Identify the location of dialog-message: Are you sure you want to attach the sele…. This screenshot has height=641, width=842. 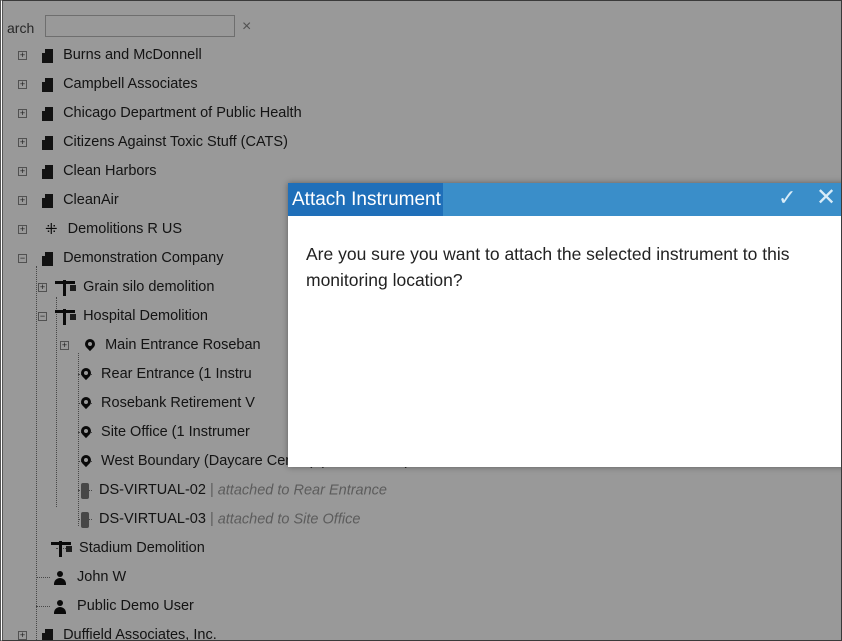
(548, 267).